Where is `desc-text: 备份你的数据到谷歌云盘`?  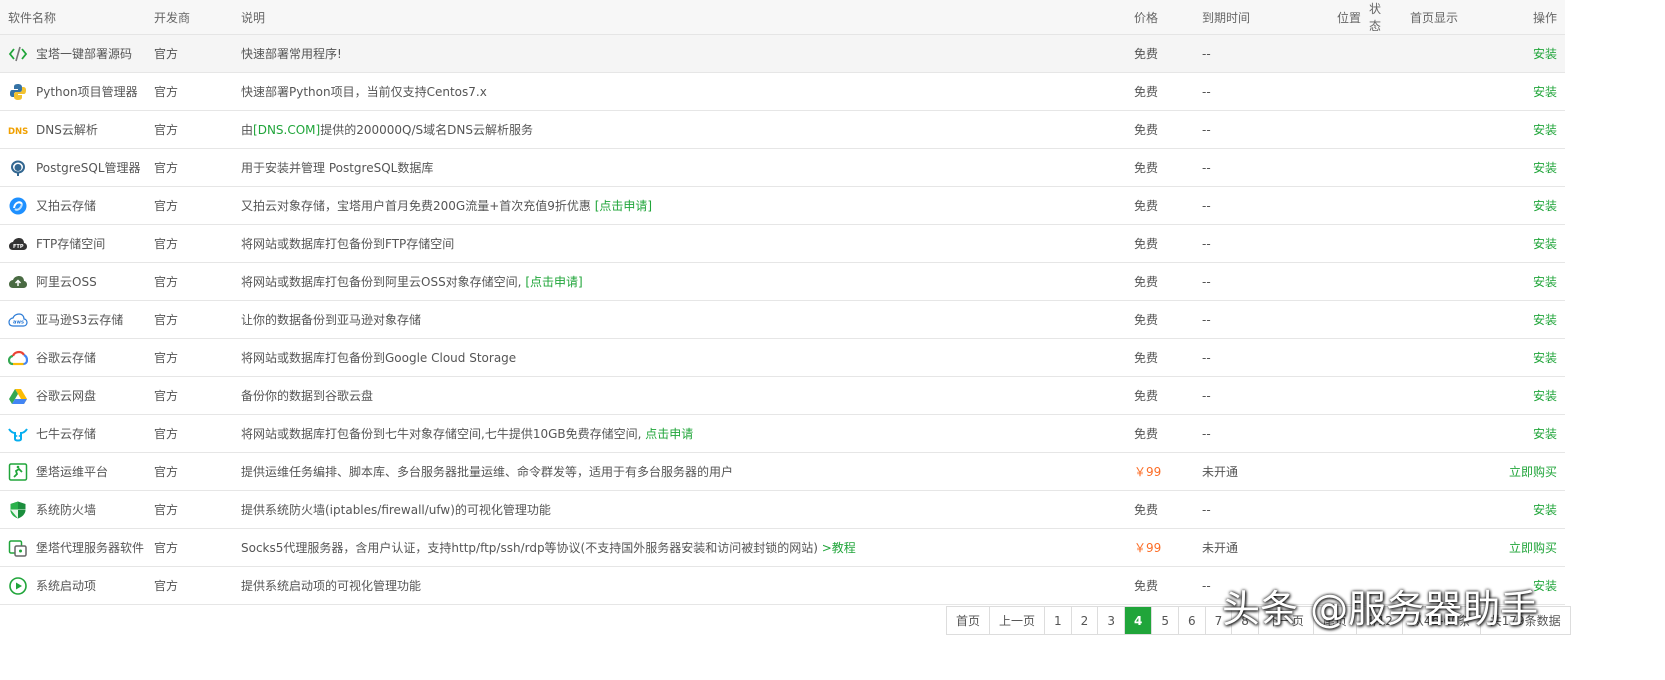
desc-text: 备份你的数据到谷歌云盘 is located at coordinates (307, 396).